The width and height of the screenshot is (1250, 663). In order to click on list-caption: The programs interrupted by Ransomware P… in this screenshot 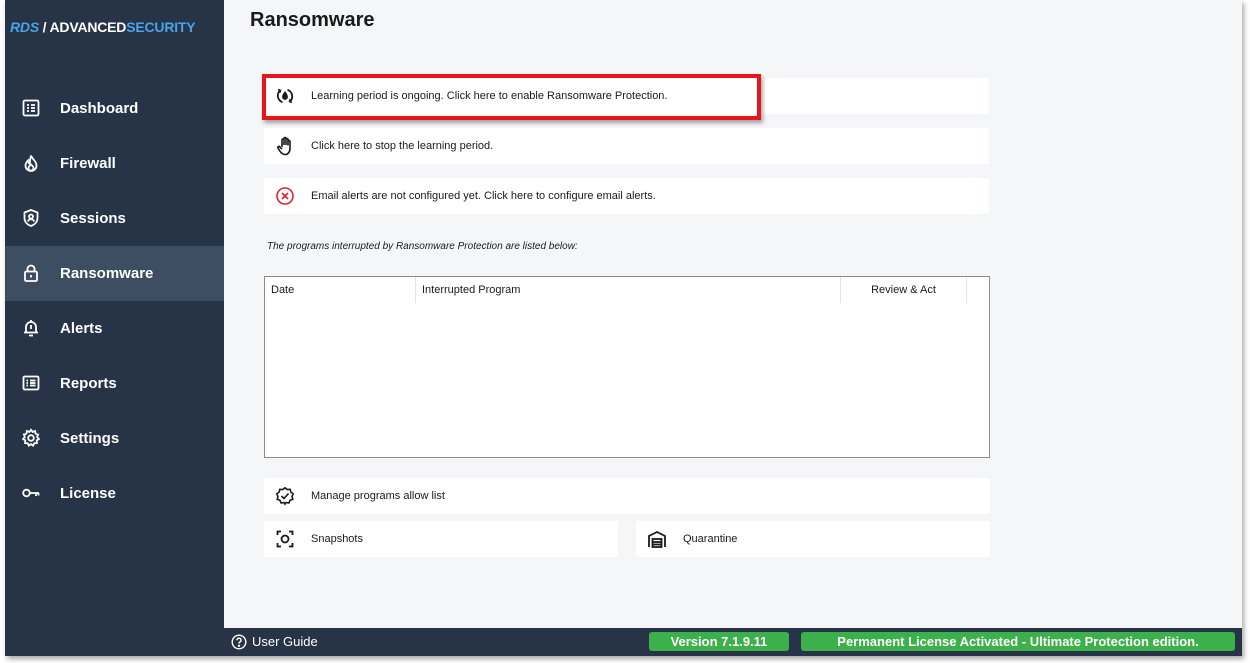, I will do `click(422, 246)`.